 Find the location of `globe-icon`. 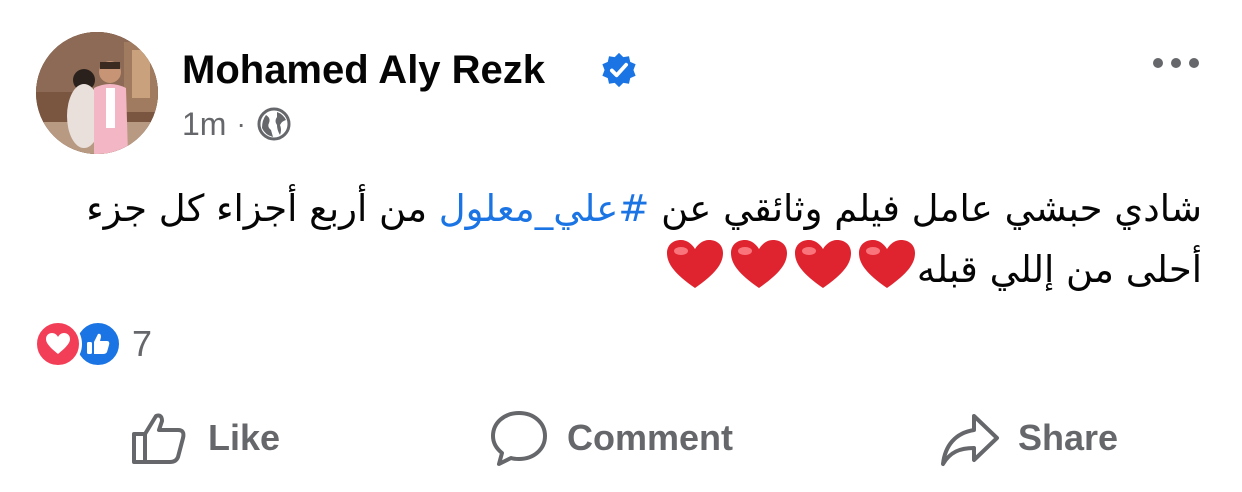

globe-icon is located at coordinates (274, 124).